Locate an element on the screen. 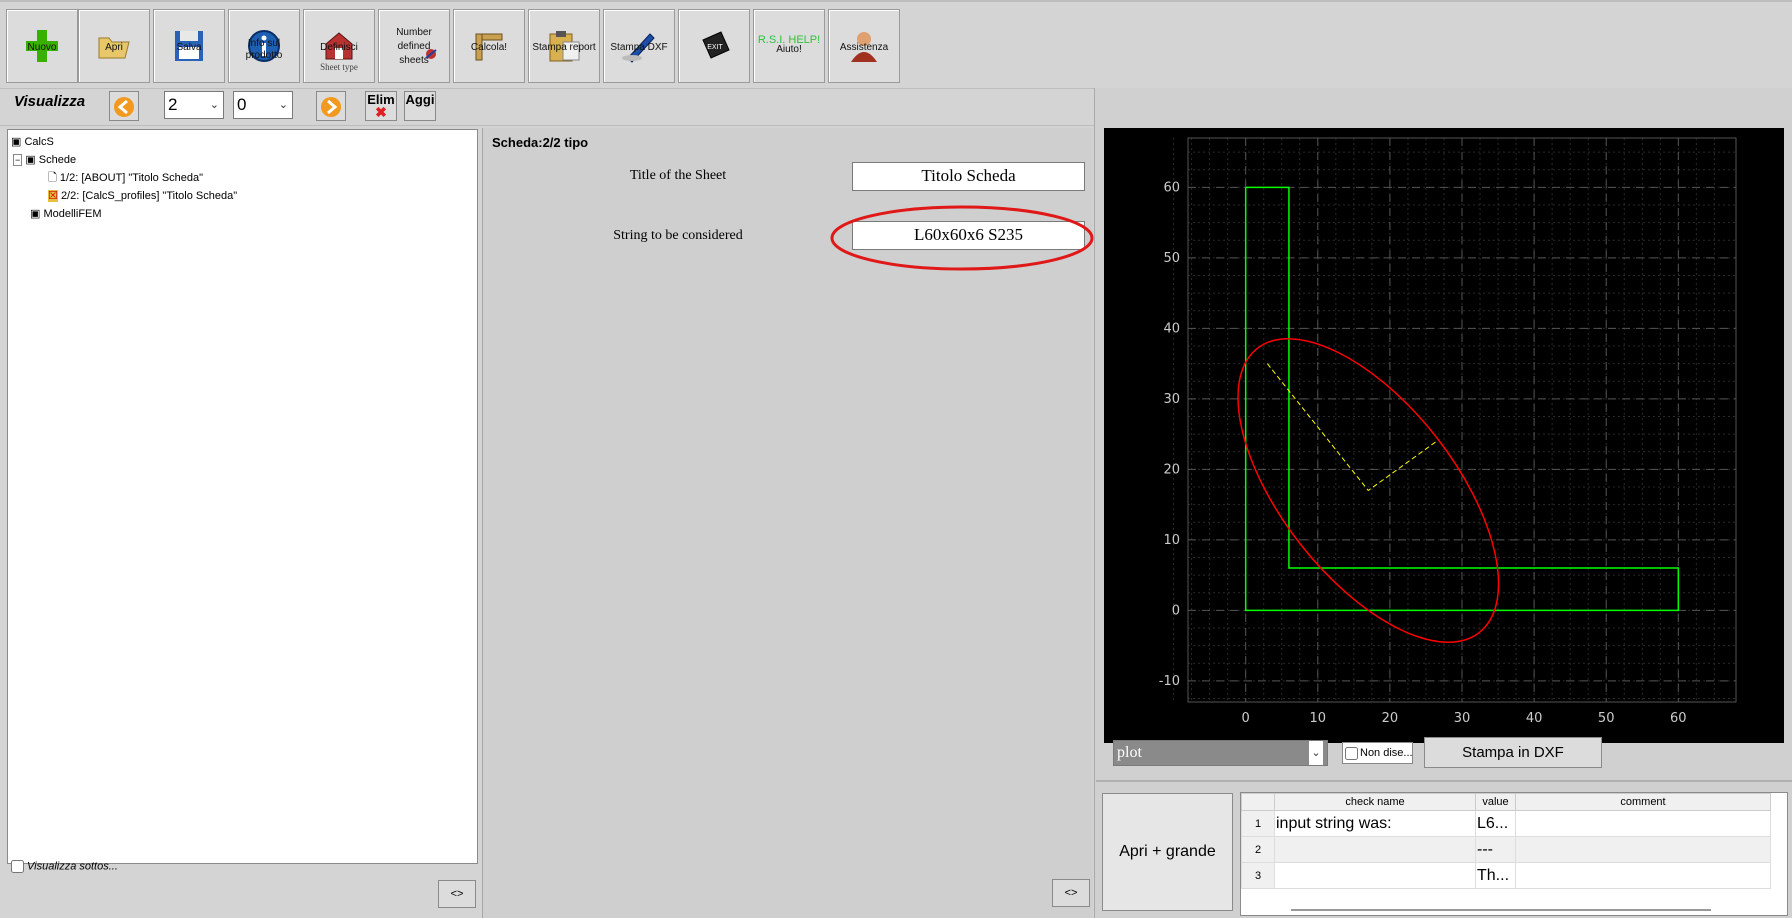 The image size is (1792, 918). row-number-header is located at coordinates (1258, 802).